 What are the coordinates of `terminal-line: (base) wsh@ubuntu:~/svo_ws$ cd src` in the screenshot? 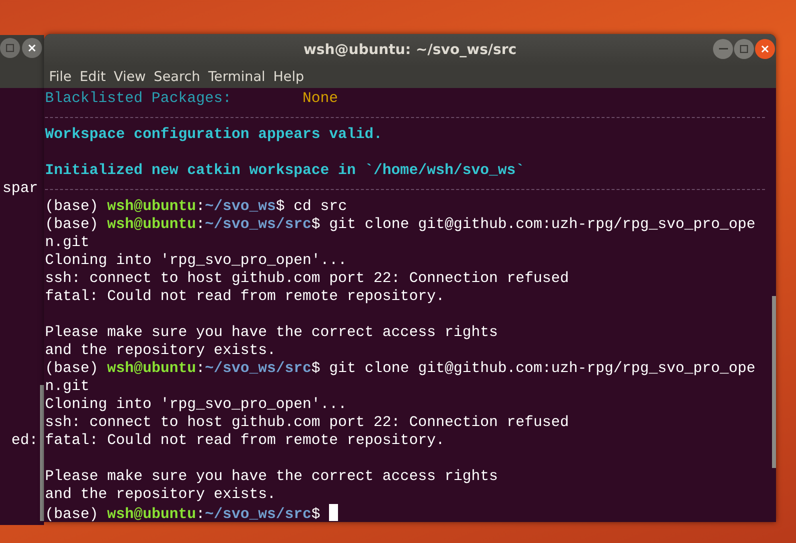 It's located at (196, 207).